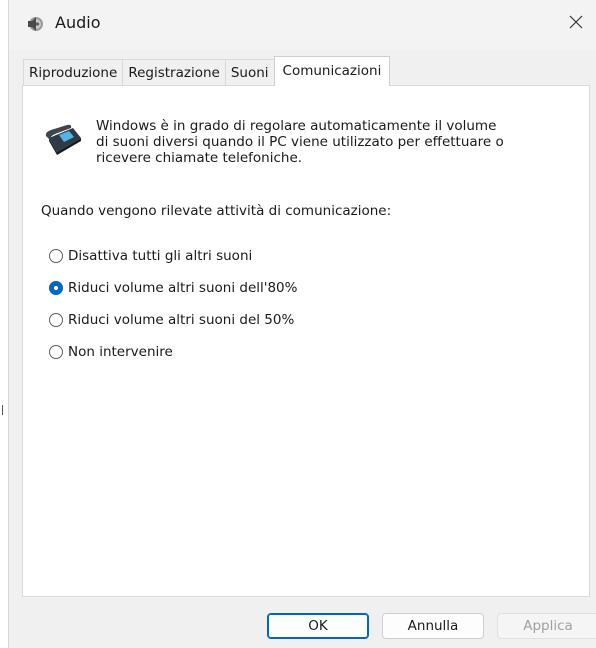 The image size is (596, 648). What do you see at coordinates (332, 71) in the screenshot?
I see `tab-comunicazioni: Comunicazioni` at bounding box center [332, 71].